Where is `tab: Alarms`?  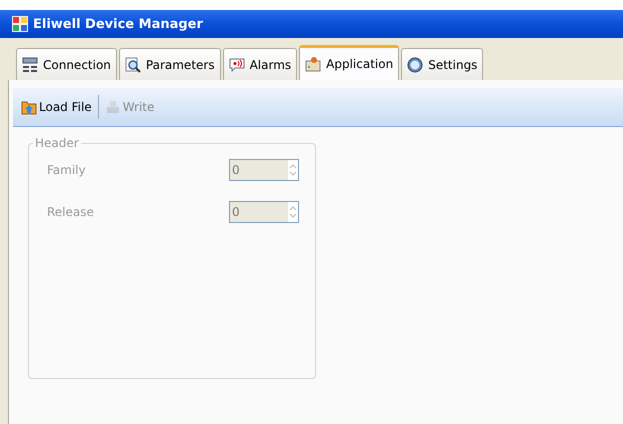
tab: Alarms is located at coordinates (260, 64).